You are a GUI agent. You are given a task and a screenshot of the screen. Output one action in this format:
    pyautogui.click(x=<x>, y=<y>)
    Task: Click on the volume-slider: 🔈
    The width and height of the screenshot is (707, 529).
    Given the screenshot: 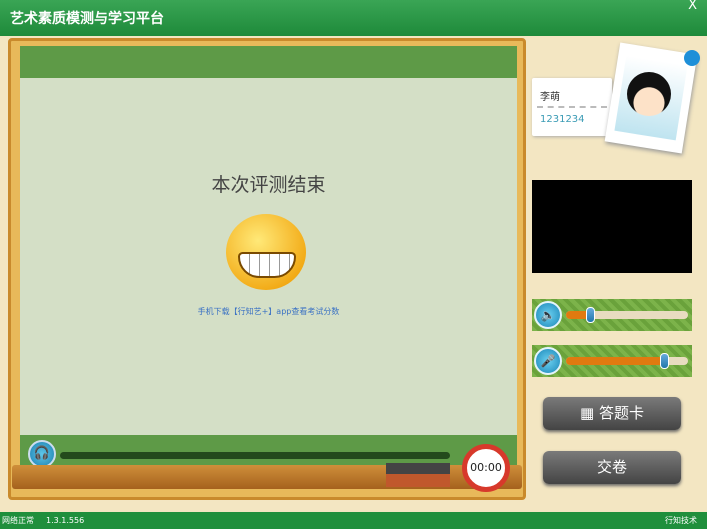 What is the action you would take?
    pyautogui.click(x=612, y=315)
    